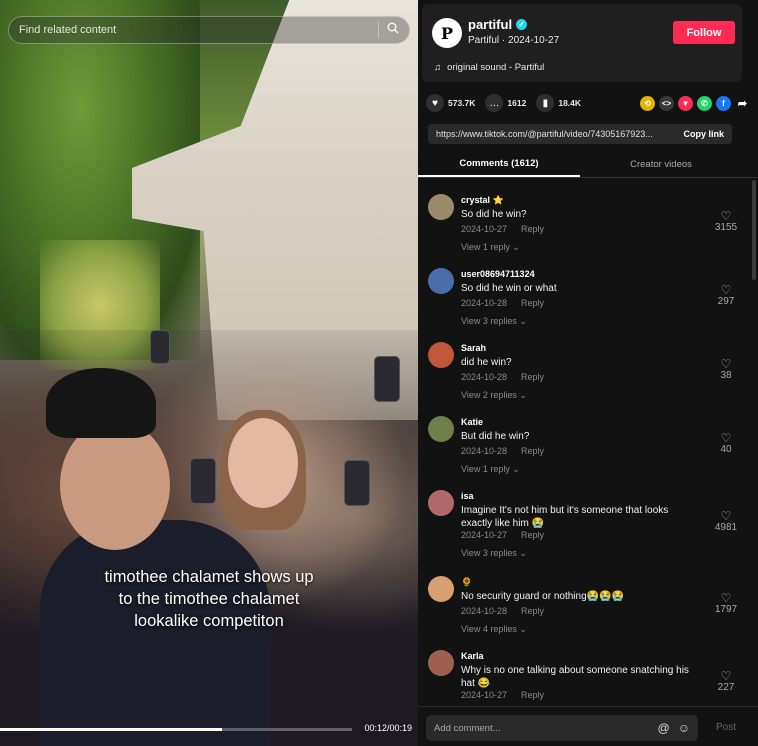  Describe the element at coordinates (472, 656) in the screenshot. I see `commenter-name: Karla` at that location.